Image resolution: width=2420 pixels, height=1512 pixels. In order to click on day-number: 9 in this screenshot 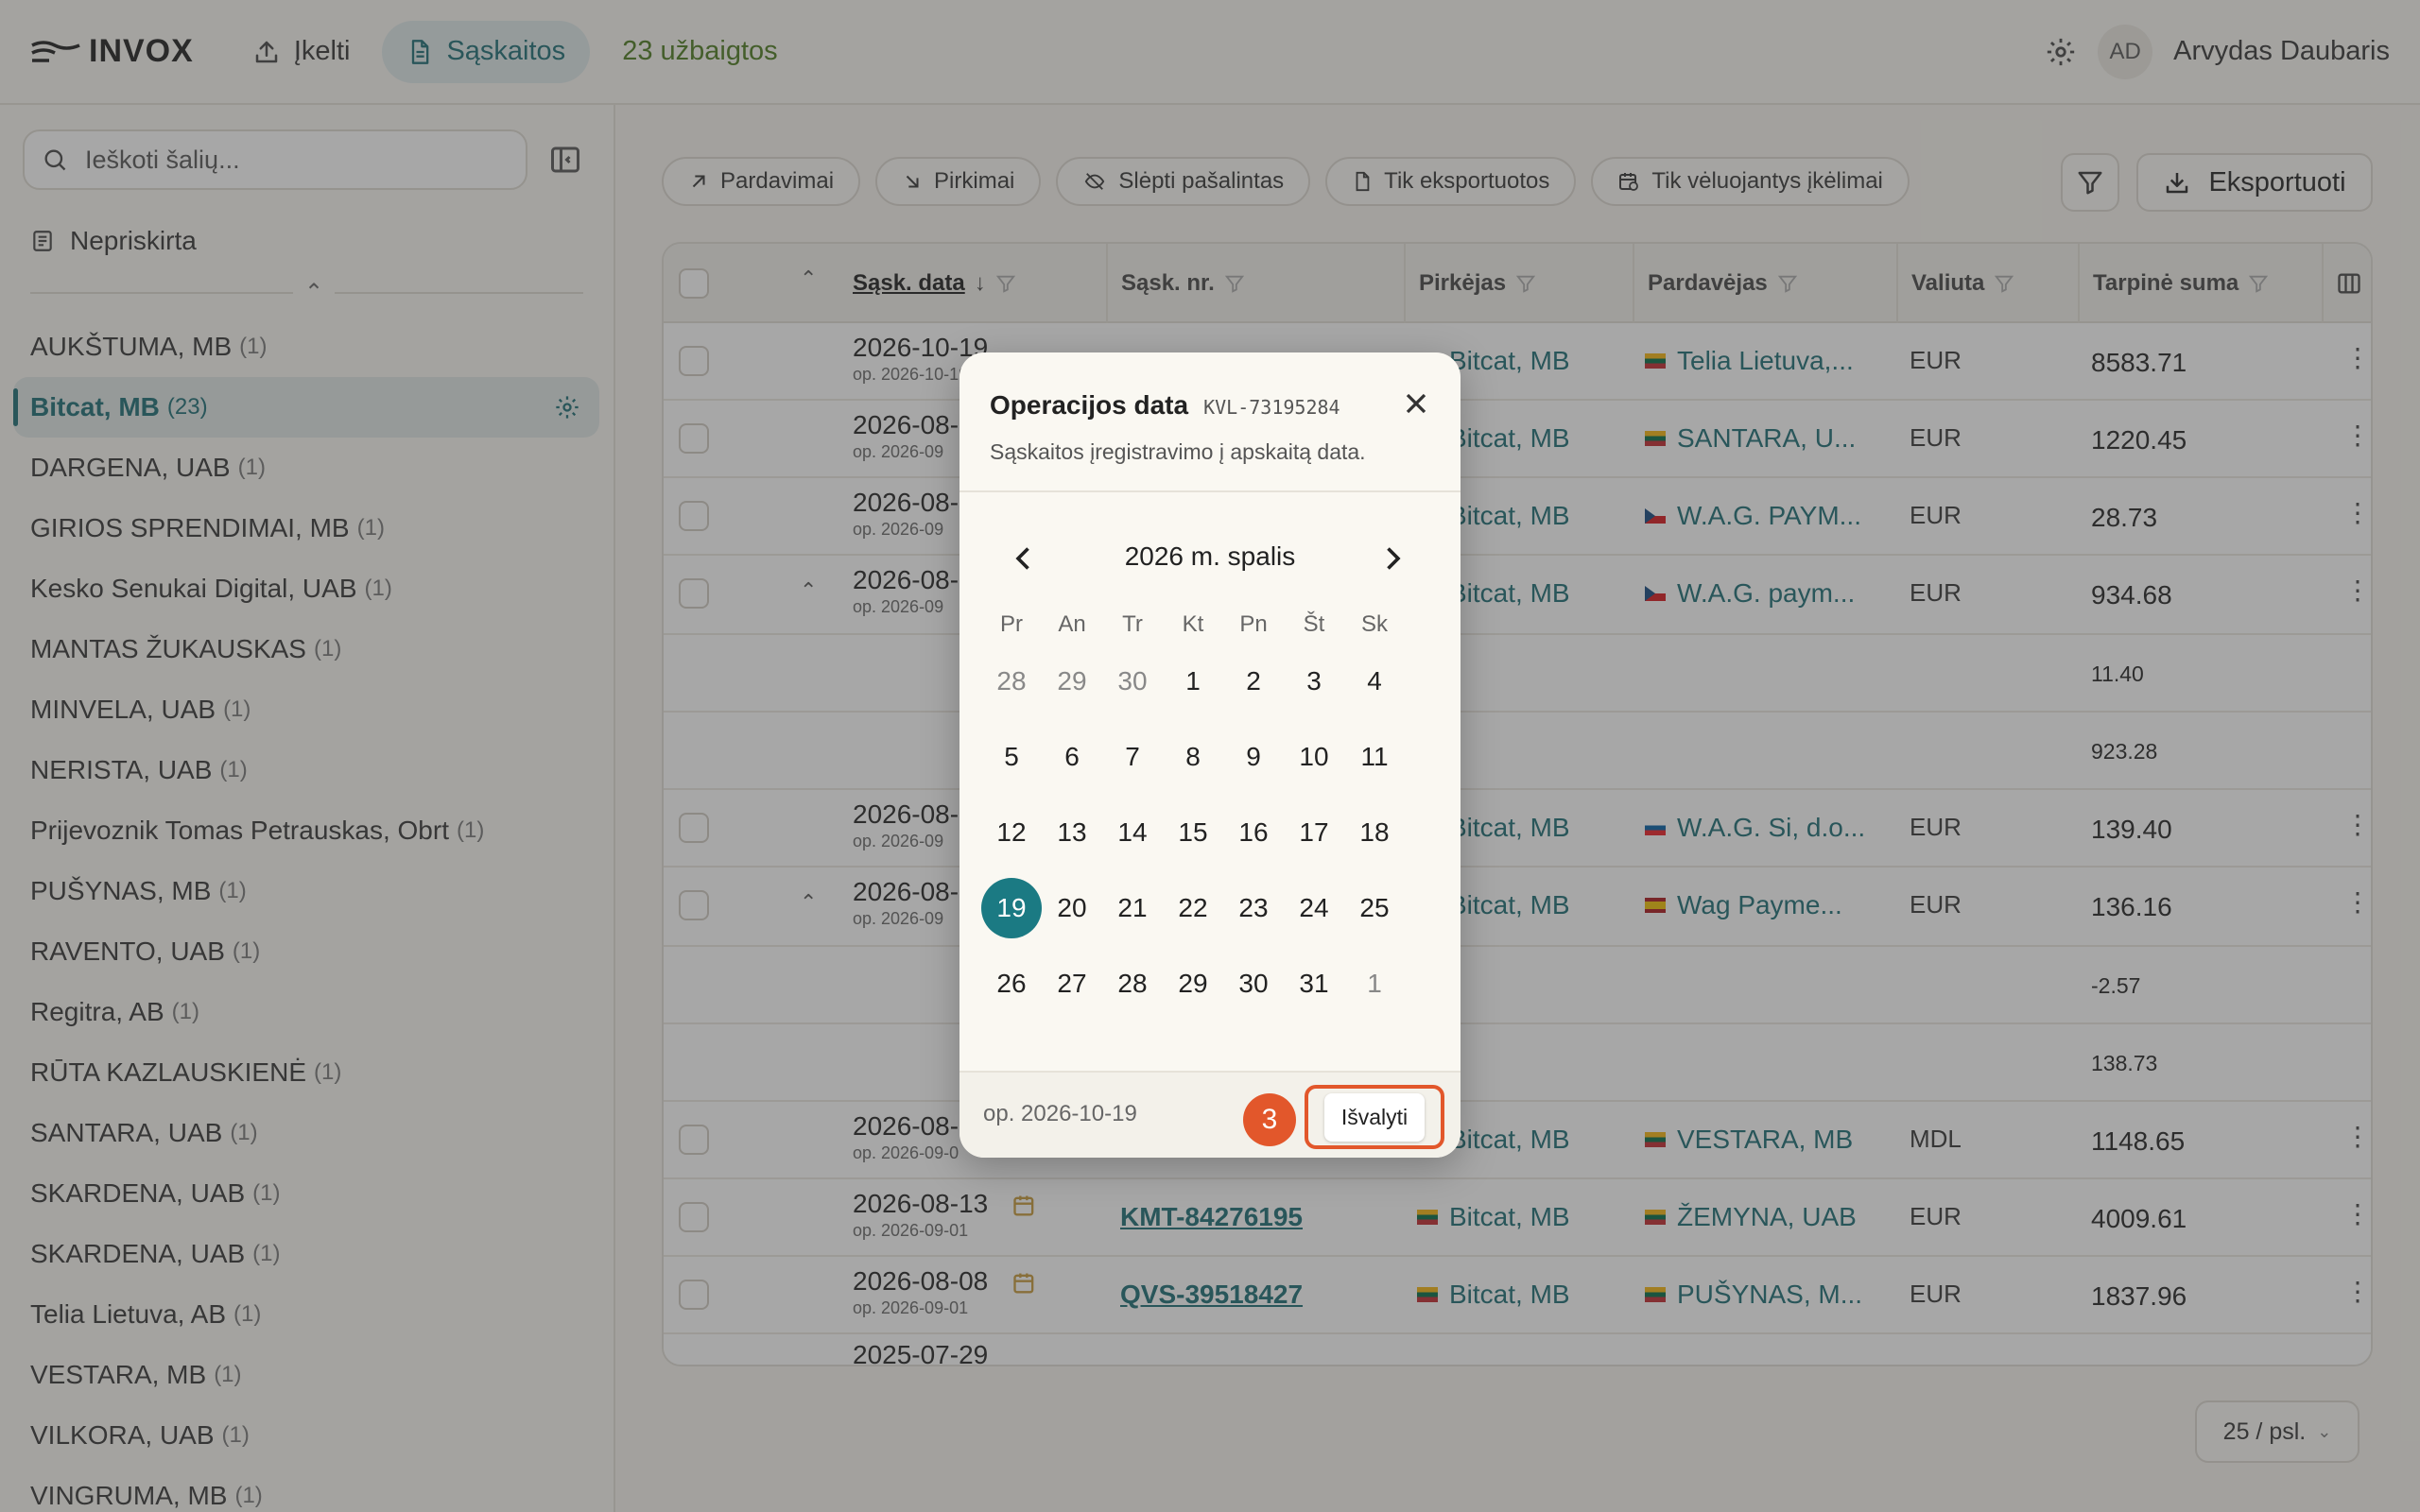, I will do `click(1253, 756)`.